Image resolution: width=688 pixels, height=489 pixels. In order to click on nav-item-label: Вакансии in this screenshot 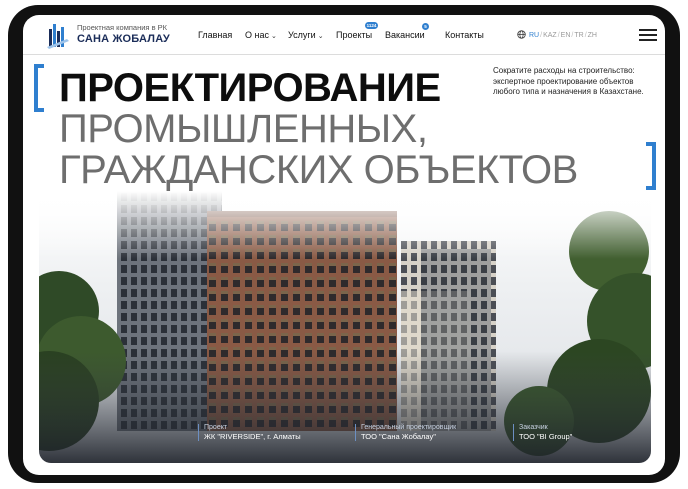, I will do `click(405, 35)`.